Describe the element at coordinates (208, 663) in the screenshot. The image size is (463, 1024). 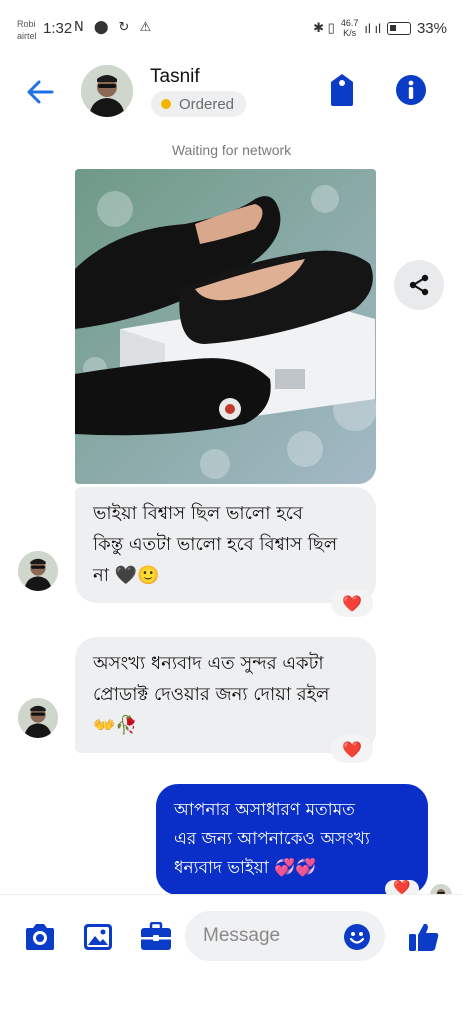
I see `message-text-line: অসংখ্য ধন্যবাদ এত সুন্দর একটা` at that location.